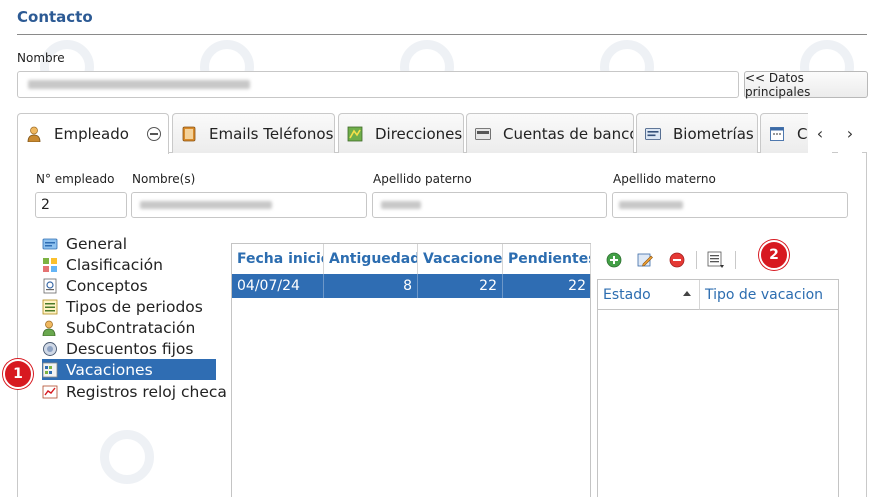  Describe the element at coordinates (483, 134) in the screenshot. I see `bank-card-icon` at that location.